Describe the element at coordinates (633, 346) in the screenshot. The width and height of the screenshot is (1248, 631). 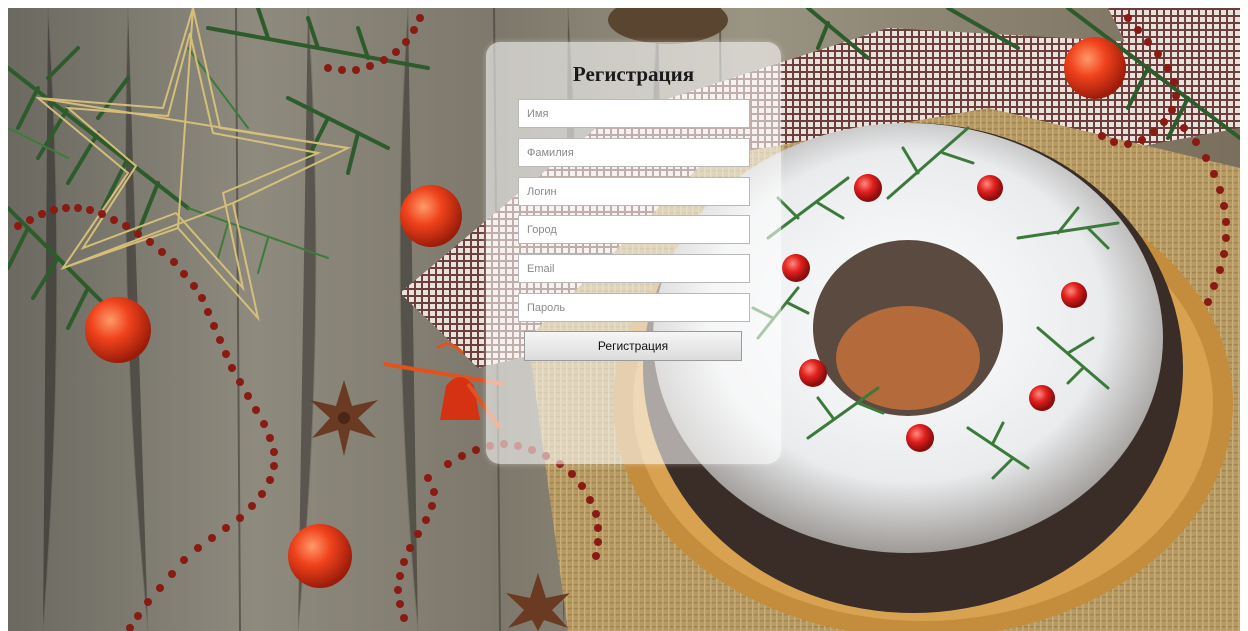
I see `register-button: Регистрация` at that location.